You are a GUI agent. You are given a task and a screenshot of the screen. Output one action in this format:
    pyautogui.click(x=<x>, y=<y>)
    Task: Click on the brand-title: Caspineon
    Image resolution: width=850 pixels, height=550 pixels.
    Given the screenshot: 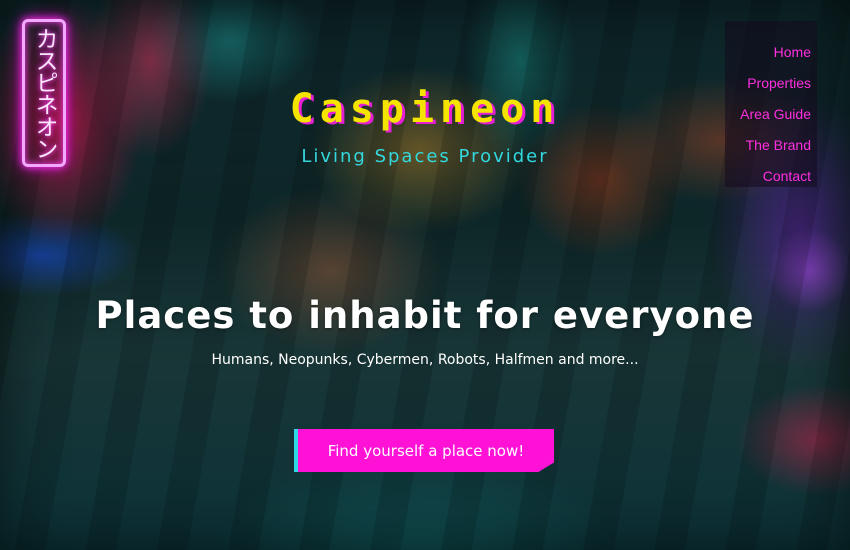 What is the action you would take?
    pyautogui.click(x=425, y=109)
    